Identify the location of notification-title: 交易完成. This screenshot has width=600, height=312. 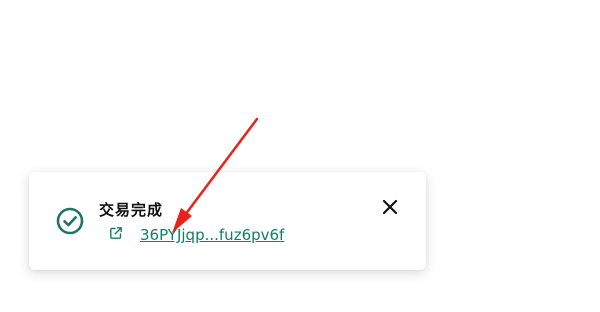
(131, 210).